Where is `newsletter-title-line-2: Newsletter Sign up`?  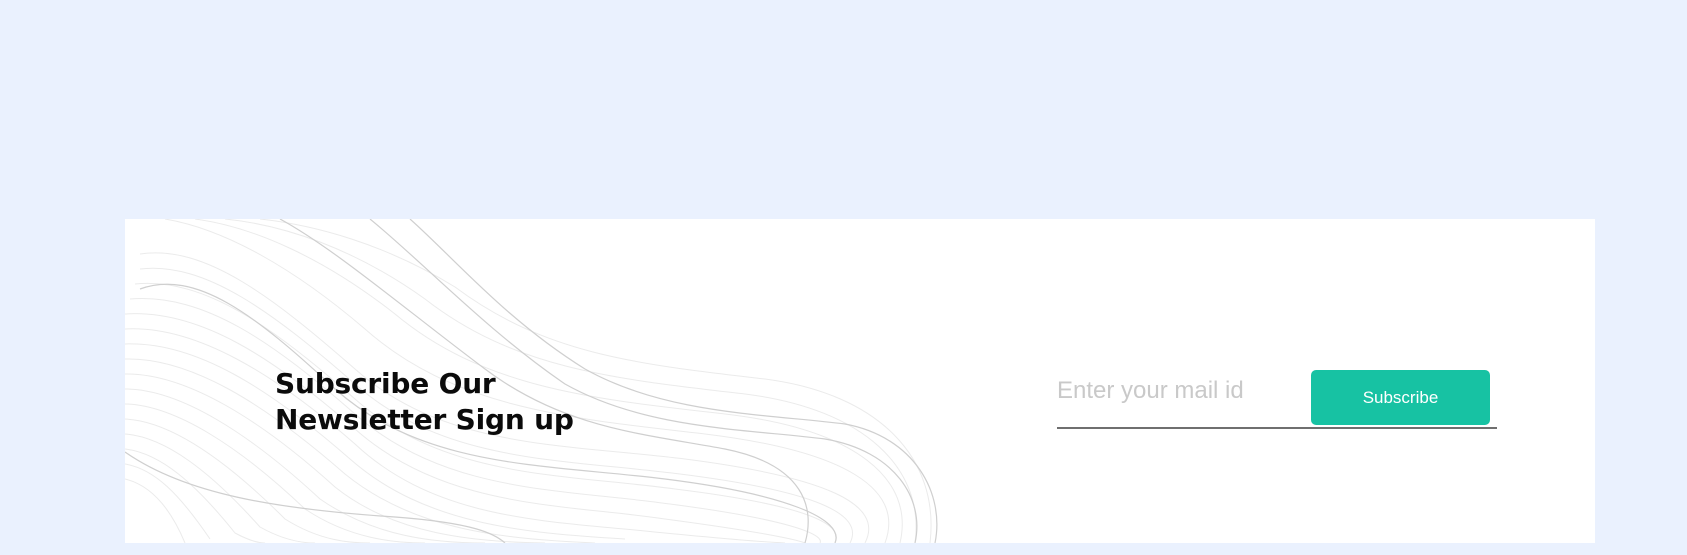
newsletter-title-line-2: Newsletter Sign up is located at coordinates (424, 419).